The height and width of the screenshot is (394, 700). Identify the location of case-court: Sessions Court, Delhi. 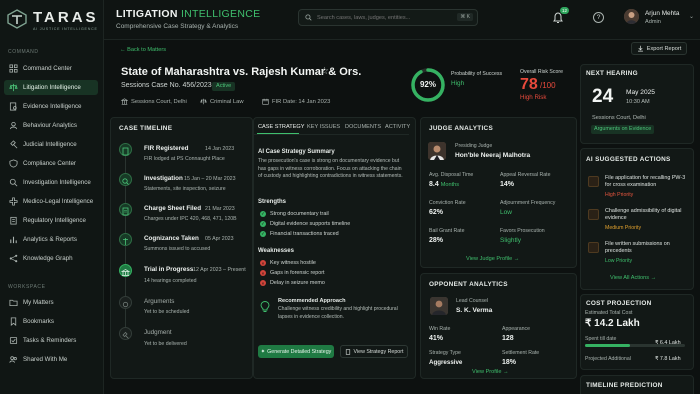
(154, 101).